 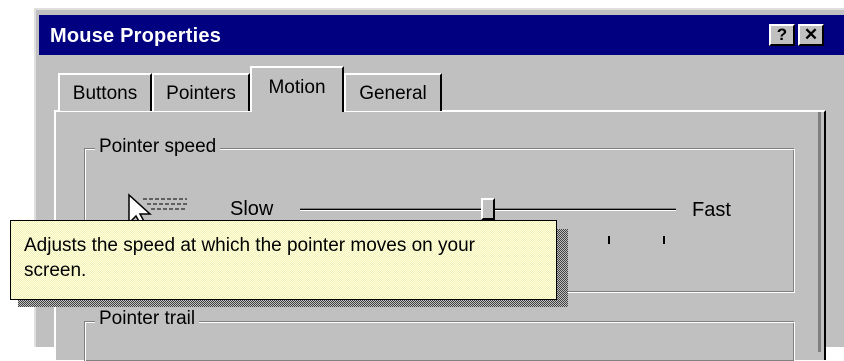 What do you see at coordinates (158, 147) in the screenshot?
I see `pointer-speed-label: Pointer speed` at bounding box center [158, 147].